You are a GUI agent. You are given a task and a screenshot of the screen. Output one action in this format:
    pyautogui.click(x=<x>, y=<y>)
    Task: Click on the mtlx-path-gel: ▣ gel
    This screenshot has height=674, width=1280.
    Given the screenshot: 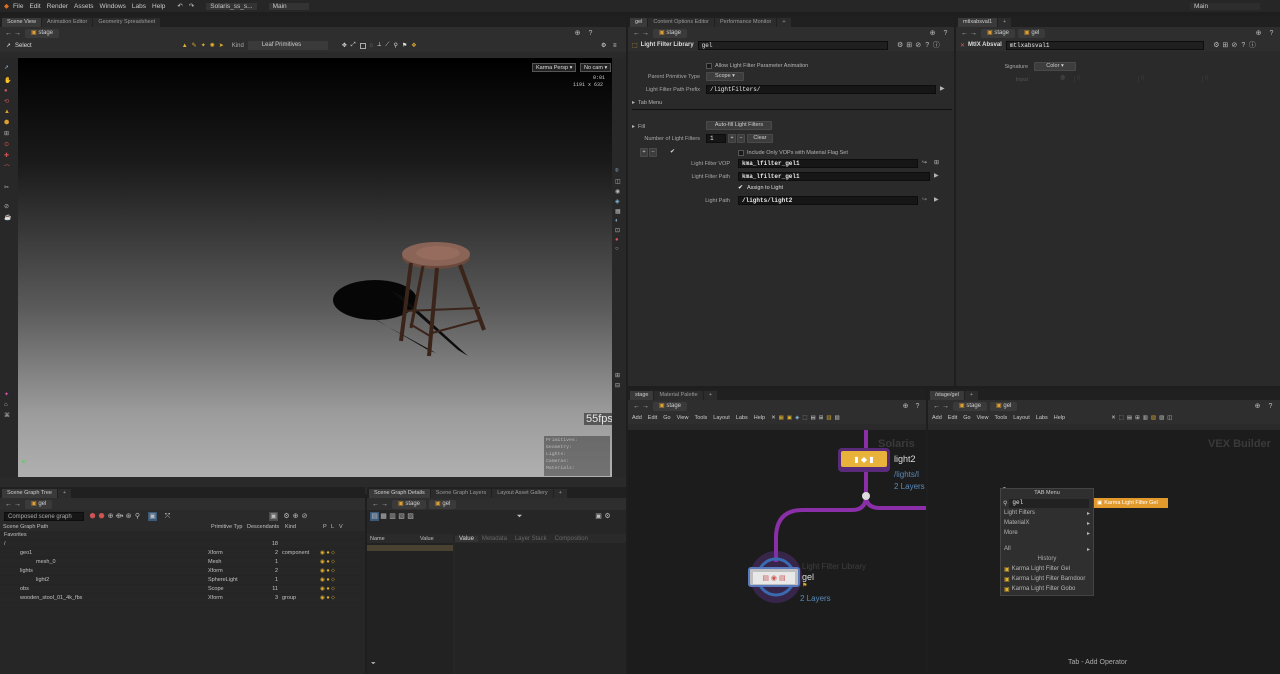 What is the action you would take?
    pyautogui.click(x=1032, y=33)
    